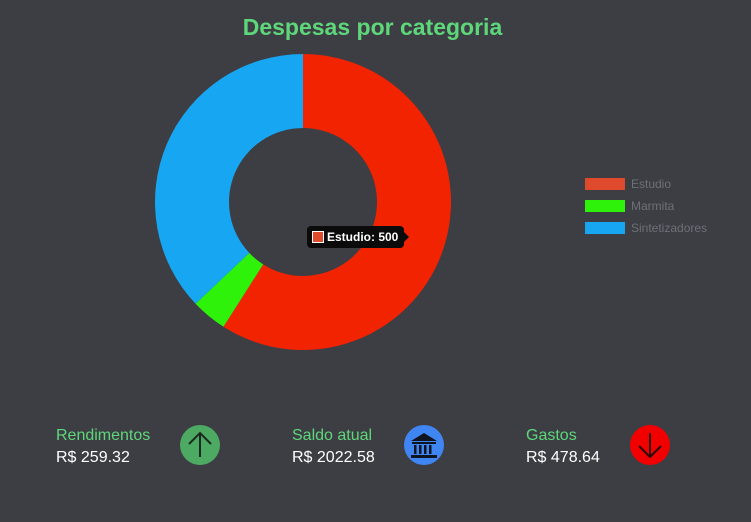 The width and height of the screenshot is (751, 522). I want to click on legend-swatch-estudio, so click(605, 184).